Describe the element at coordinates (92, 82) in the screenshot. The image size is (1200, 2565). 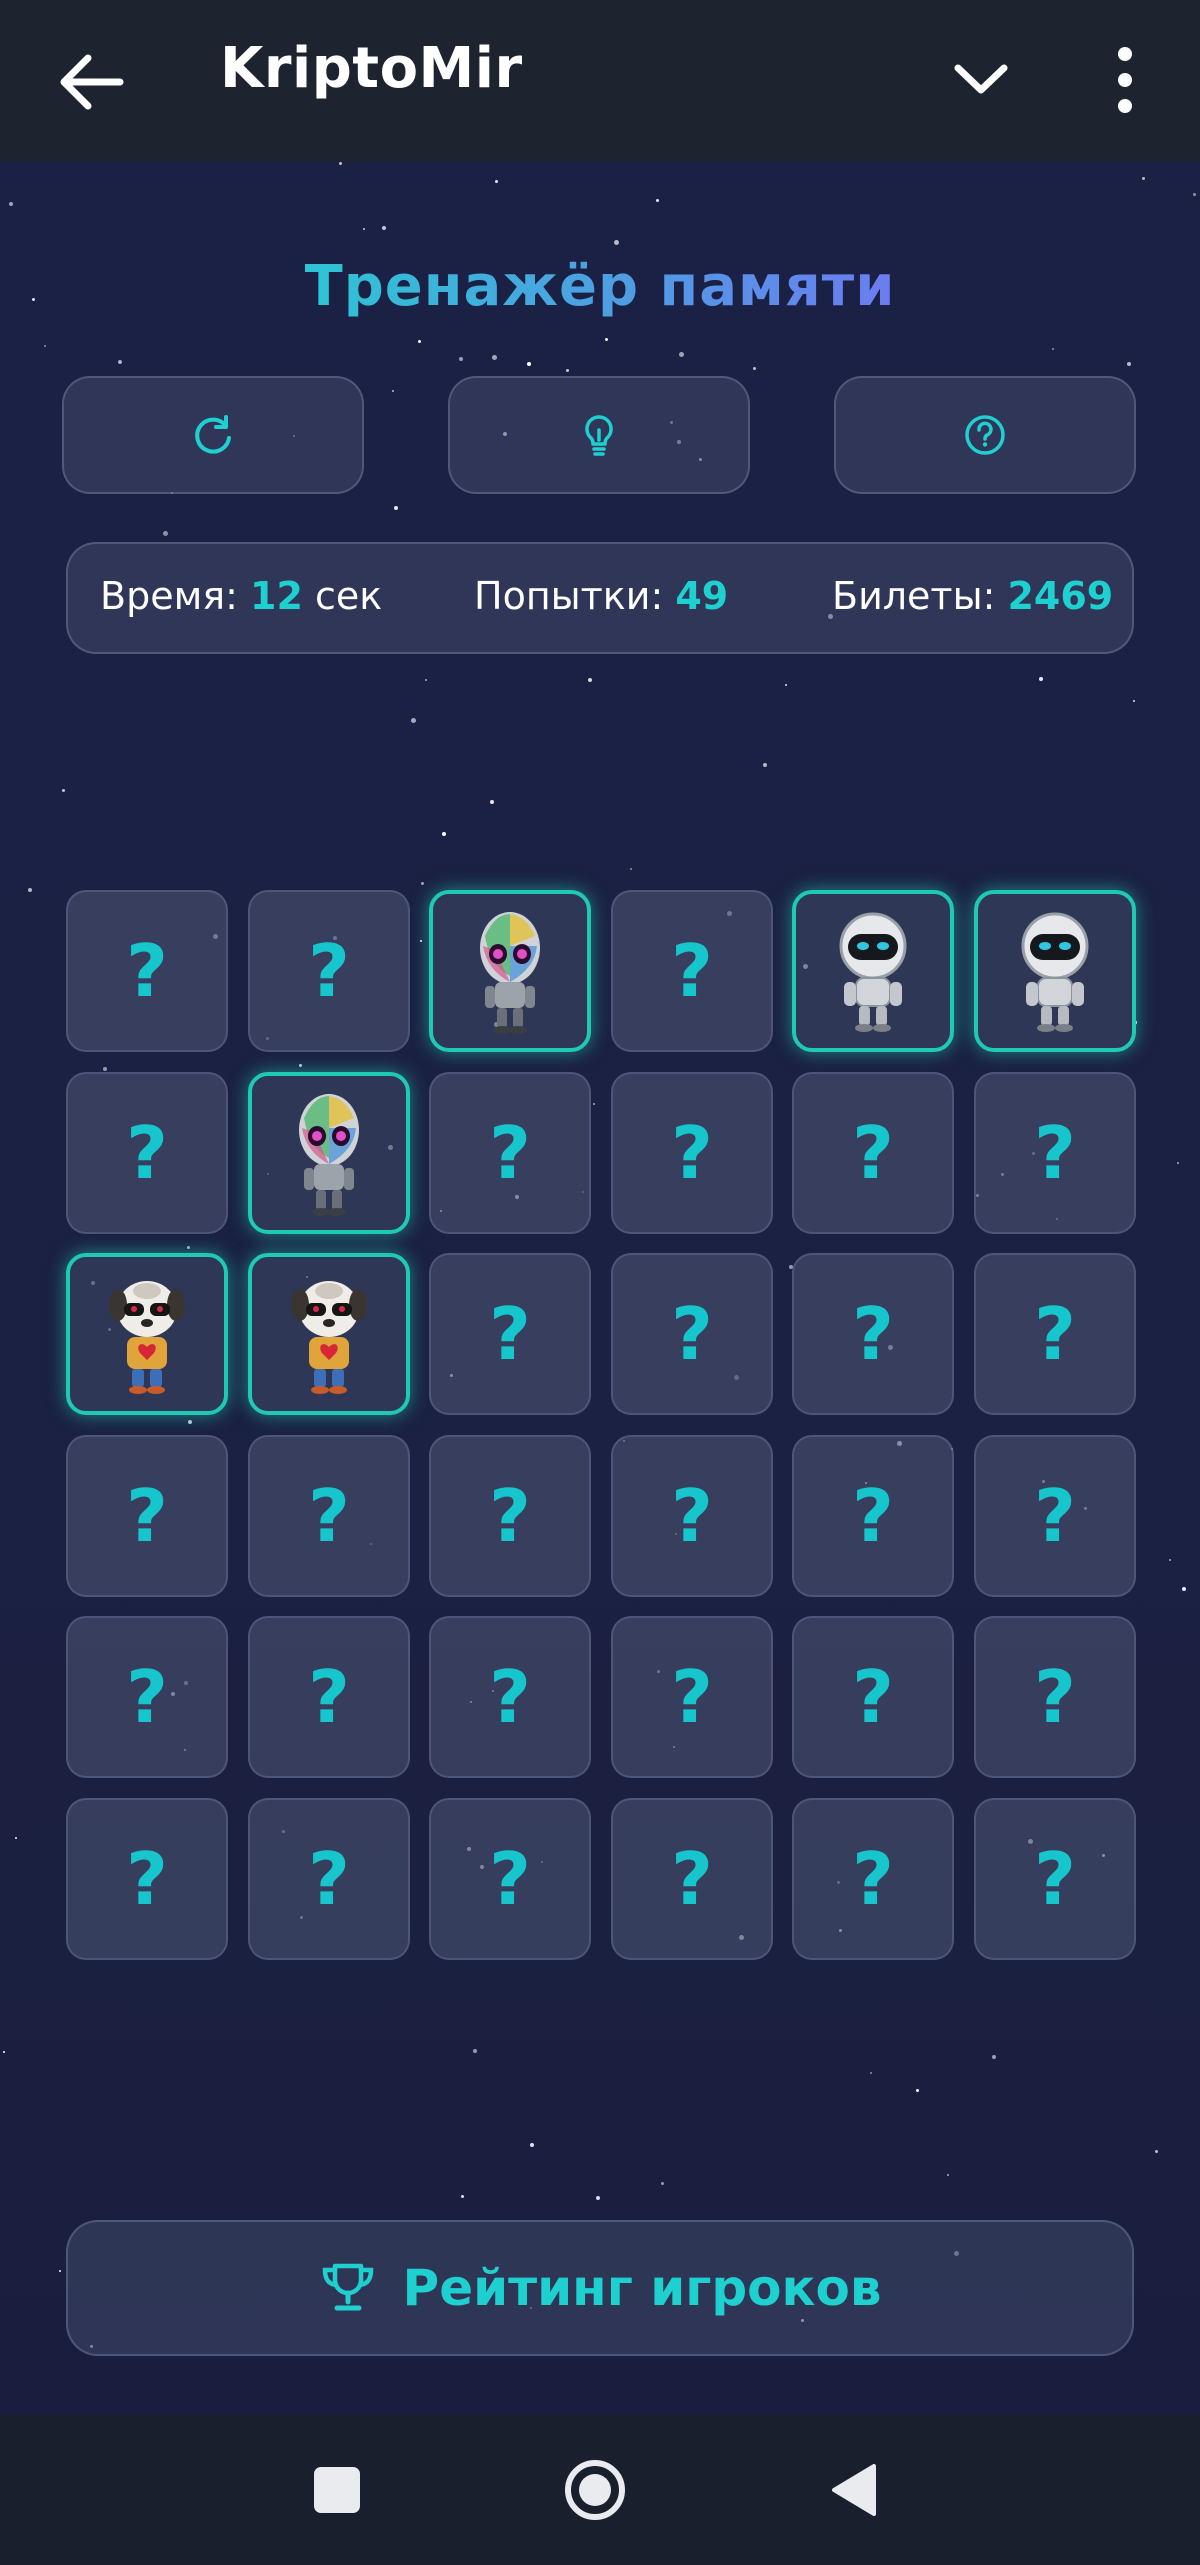
I see `arrow-left-icon` at that location.